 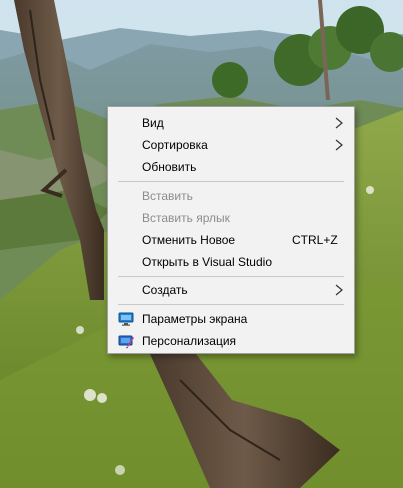 What do you see at coordinates (169, 167) in the screenshot?
I see `menu-item-label: Обновить` at bounding box center [169, 167].